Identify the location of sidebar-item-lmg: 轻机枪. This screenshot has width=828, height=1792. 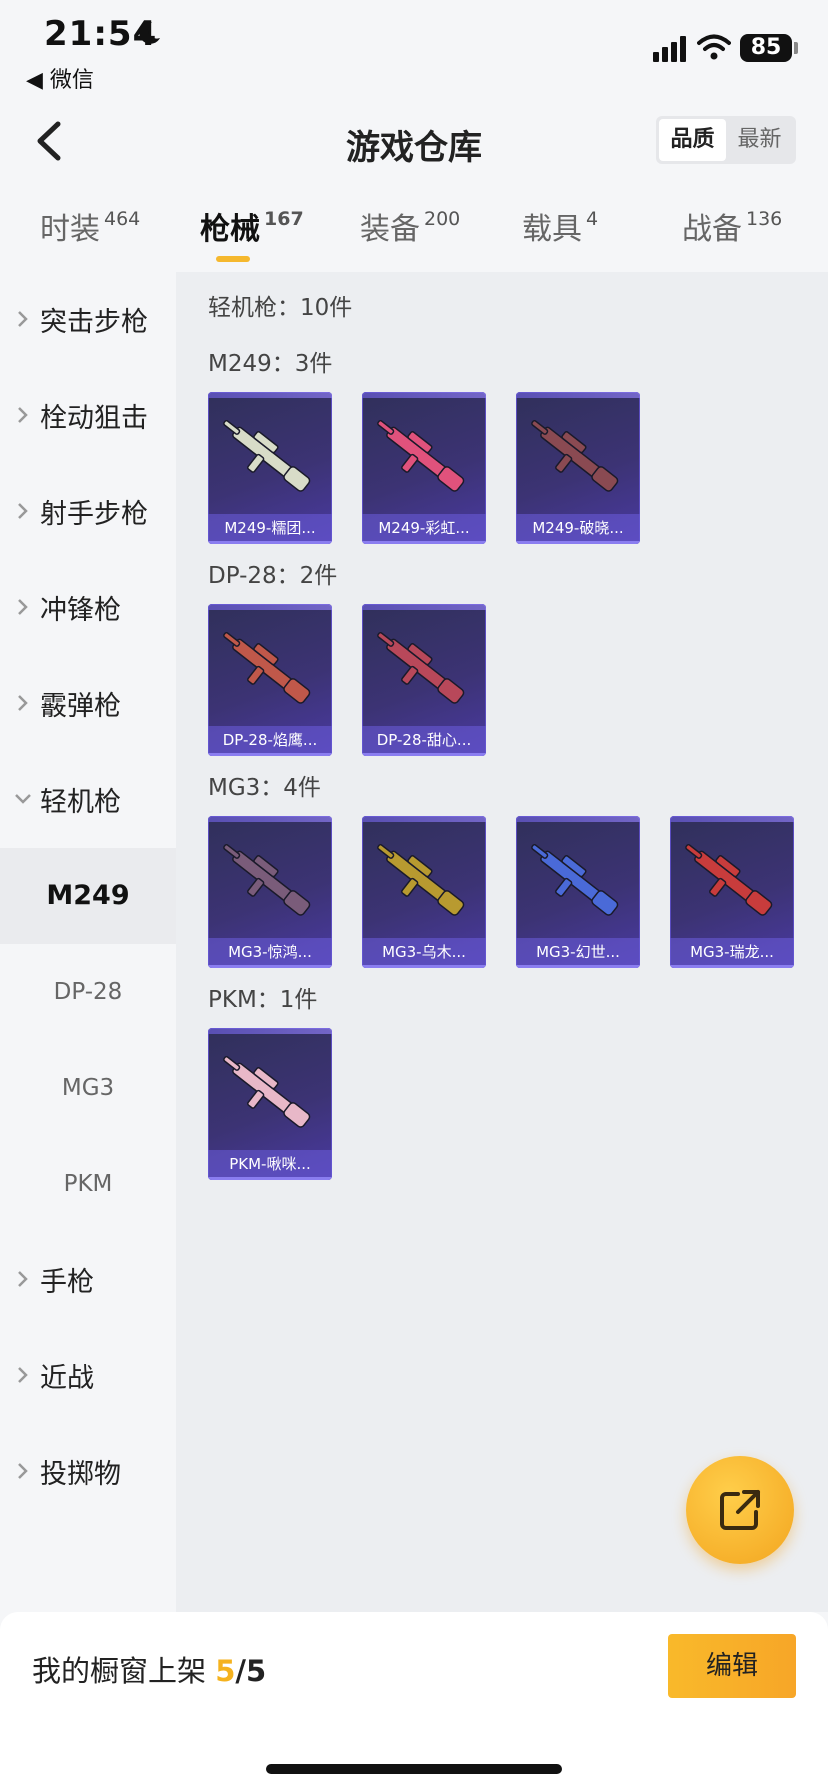
(88, 800).